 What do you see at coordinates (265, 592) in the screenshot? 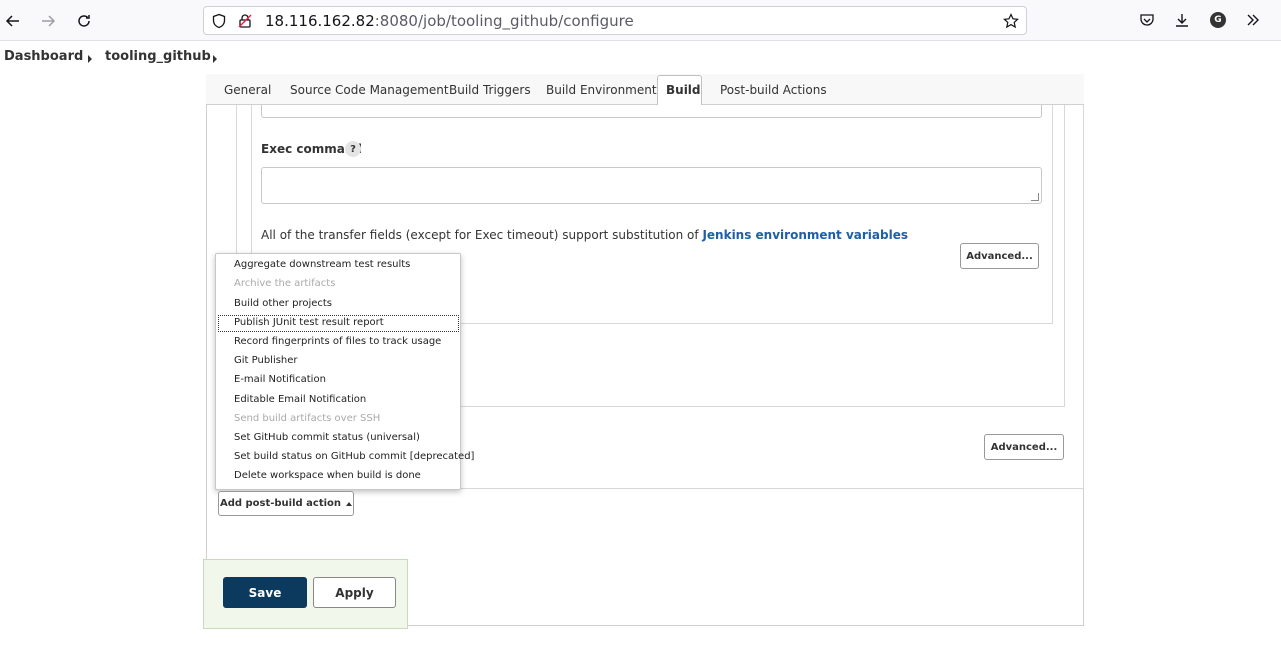
I see `save-button: Save` at bounding box center [265, 592].